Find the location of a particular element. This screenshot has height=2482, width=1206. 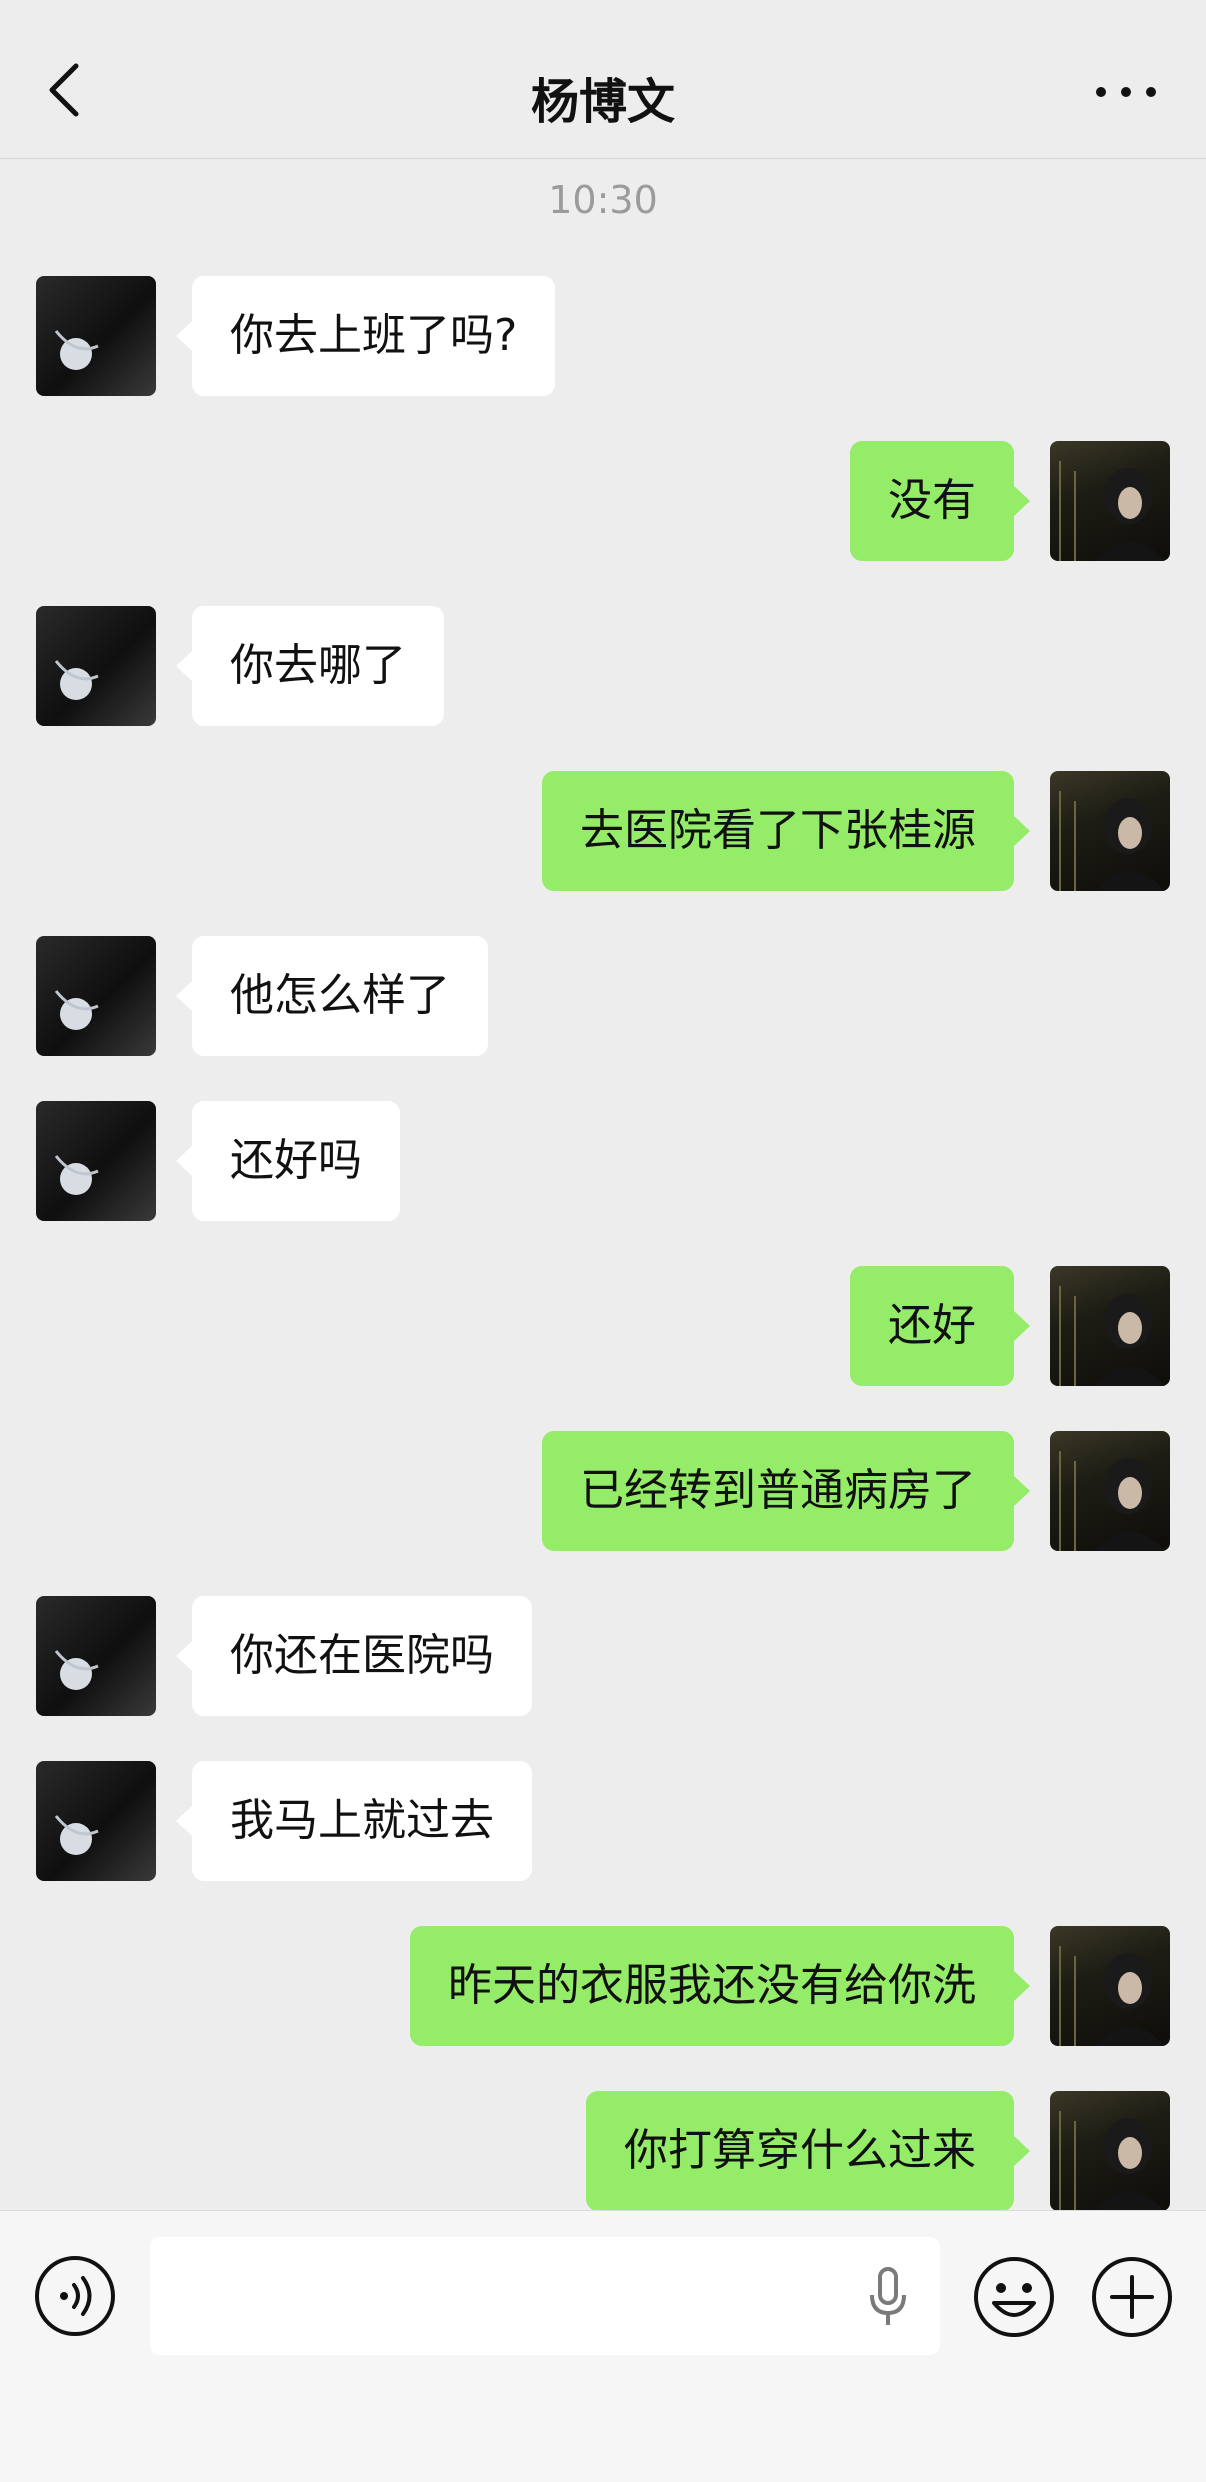

message-bubble: 昨天的衣服我还没有给你洗 is located at coordinates (720, 1986).